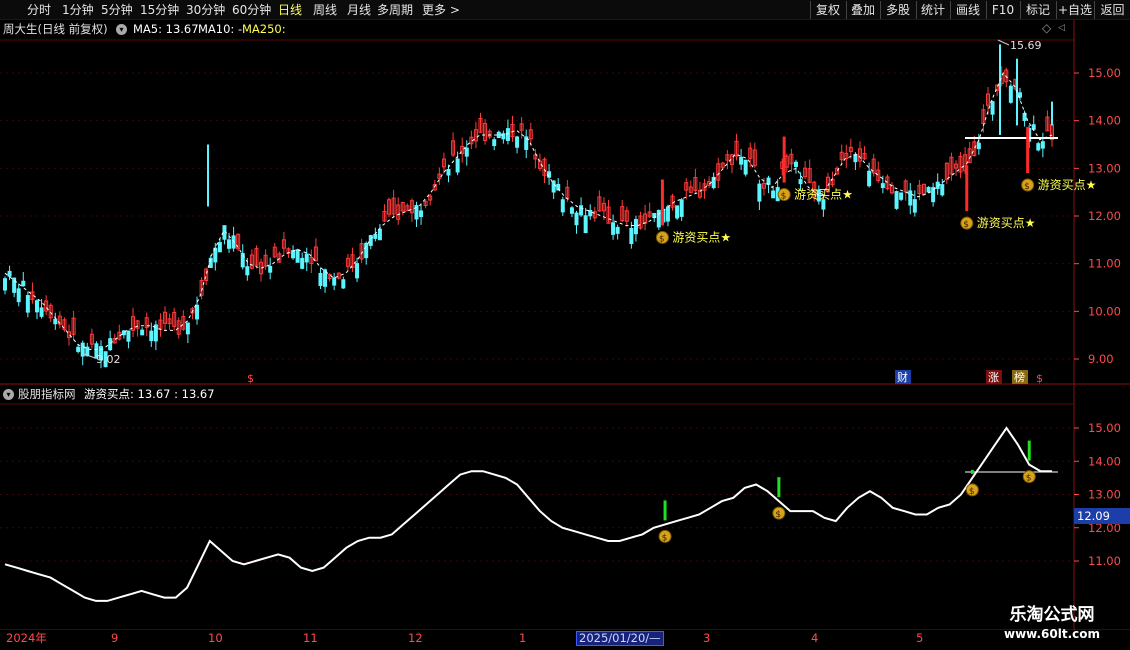 The width and height of the screenshot is (1130, 650). Describe the element at coordinates (325, 10) in the screenshot. I see `period-tab: 周线` at that location.